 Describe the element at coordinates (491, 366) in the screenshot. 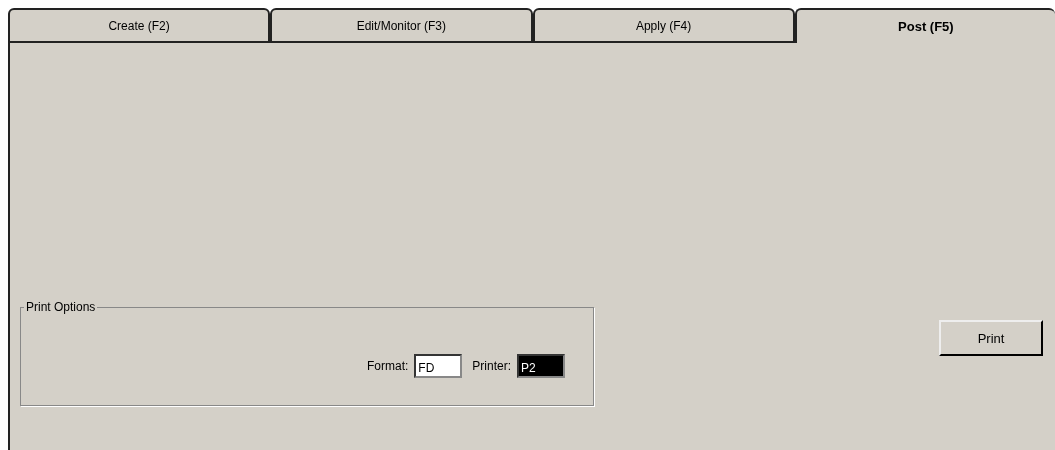

I see `field-label: Printer:` at that location.